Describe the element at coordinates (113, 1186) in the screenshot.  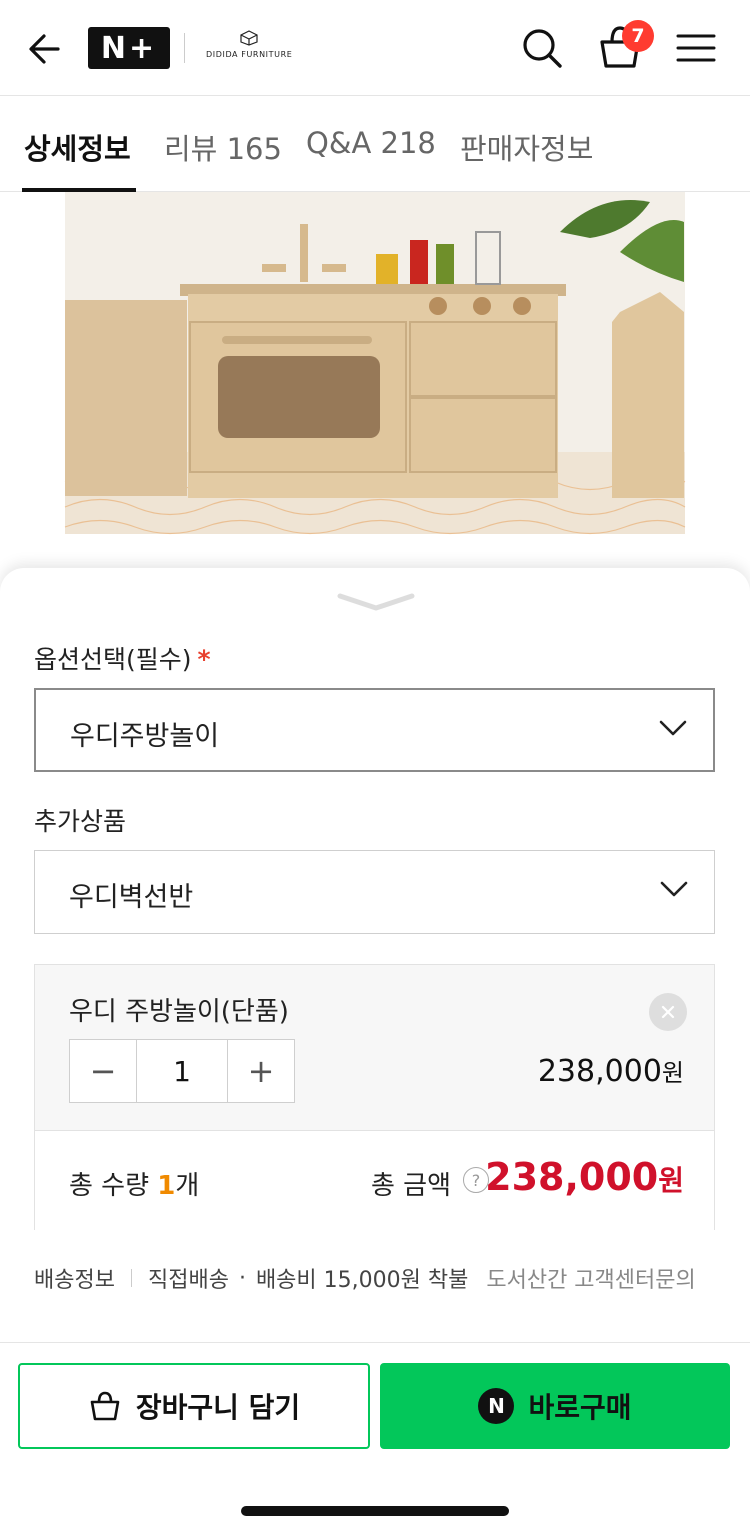
I see `total-qty-prefix: 총 수량` at that location.